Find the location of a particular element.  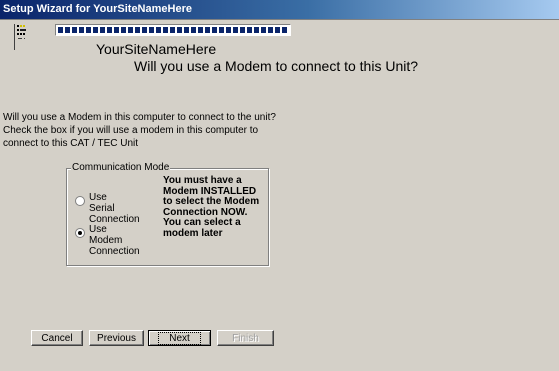

serial-connection-option: Use Serial Connection is located at coordinates (107, 208).